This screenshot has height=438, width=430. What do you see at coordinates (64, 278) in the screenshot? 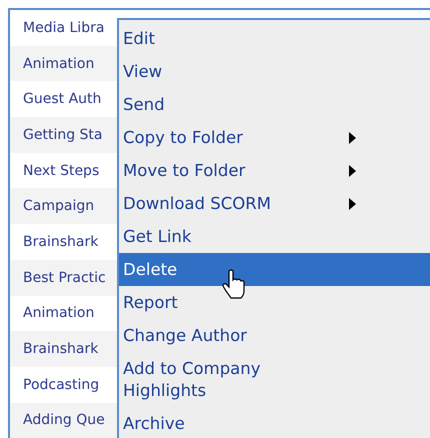
I see `list-item: Best Practic` at bounding box center [64, 278].